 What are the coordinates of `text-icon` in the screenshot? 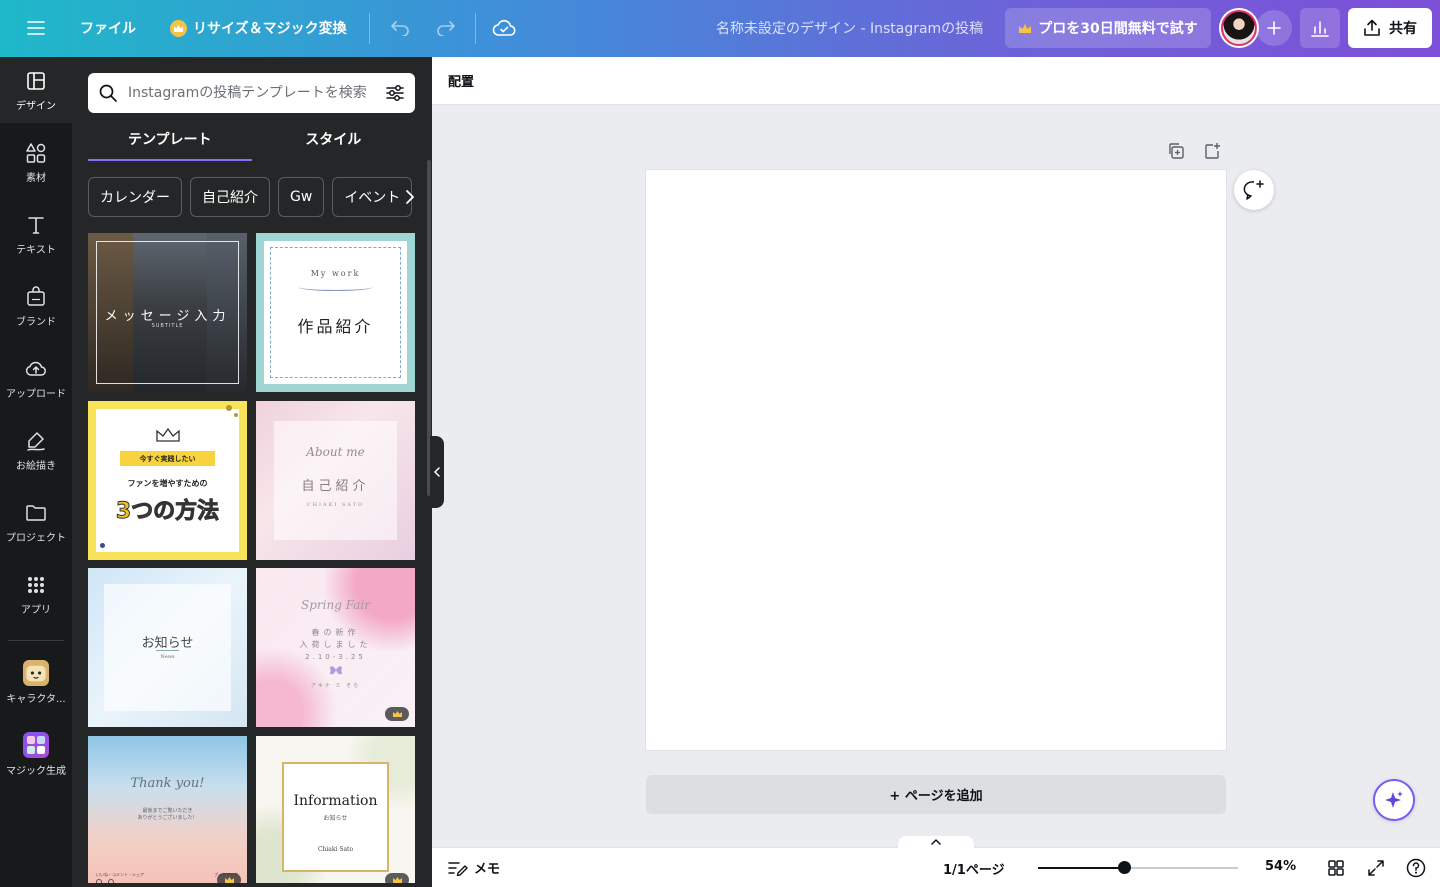 It's located at (36, 225).